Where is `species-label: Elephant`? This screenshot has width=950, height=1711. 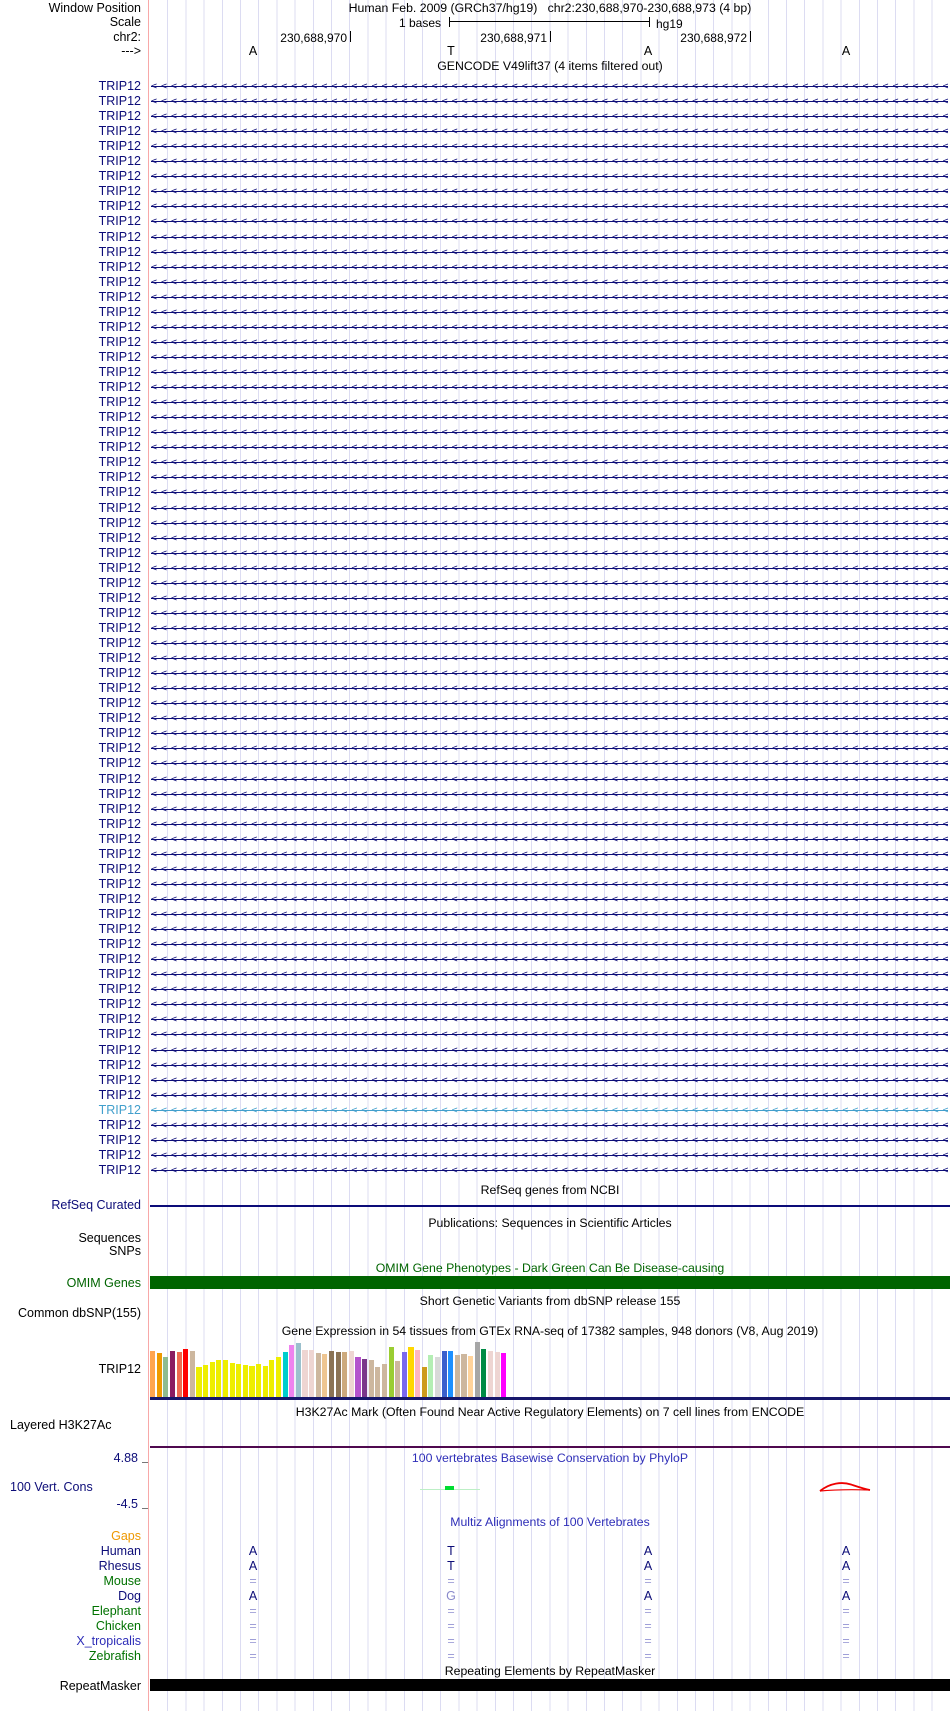 species-label: Elephant is located at coordinates (70, 1611).